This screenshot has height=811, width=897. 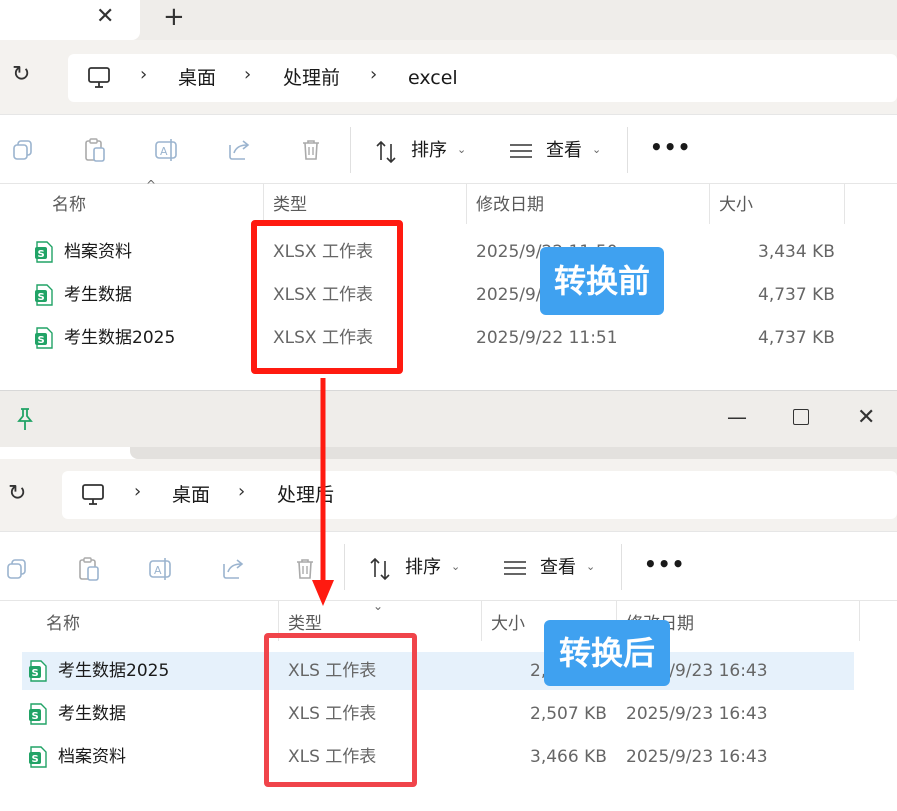 I want to click on pin-icon, so click(x=25, y=419).